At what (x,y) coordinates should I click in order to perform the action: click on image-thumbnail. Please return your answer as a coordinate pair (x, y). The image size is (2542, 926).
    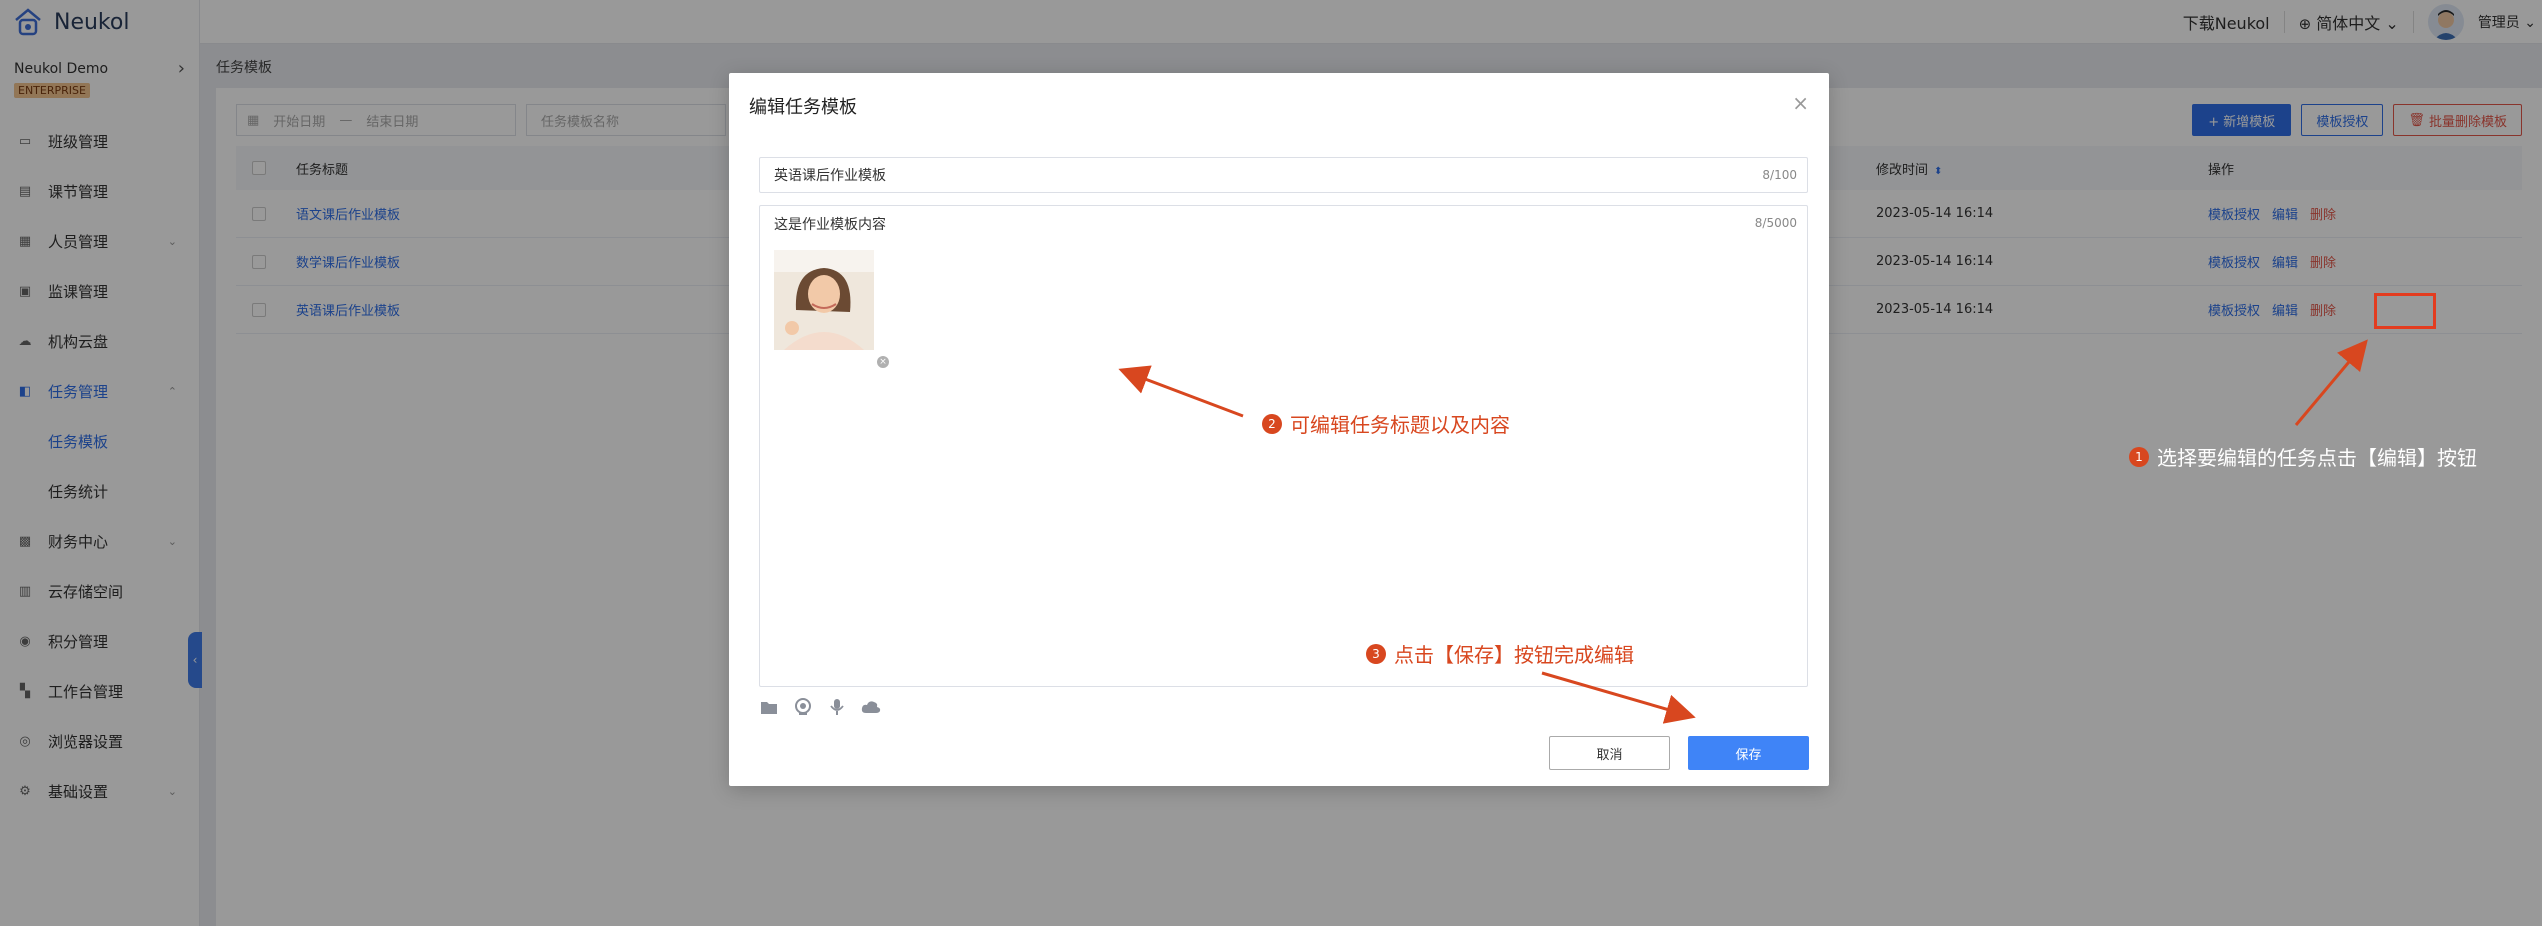
    Looking at the image, I should click on (824, 300).